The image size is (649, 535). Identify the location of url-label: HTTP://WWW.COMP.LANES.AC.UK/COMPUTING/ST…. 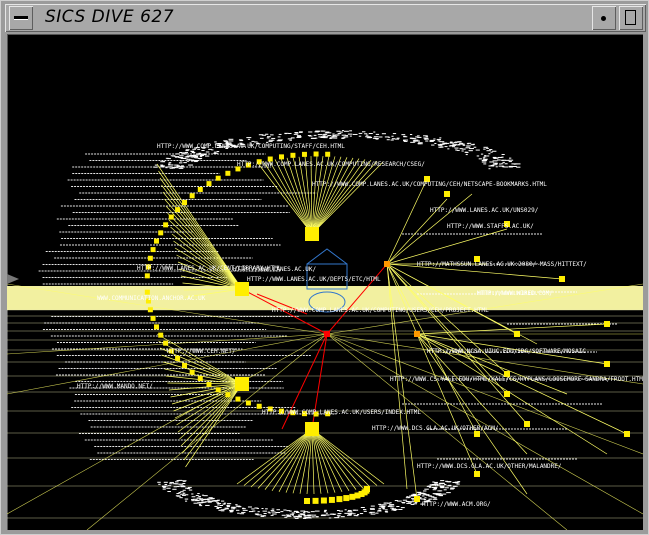
(251, 147).